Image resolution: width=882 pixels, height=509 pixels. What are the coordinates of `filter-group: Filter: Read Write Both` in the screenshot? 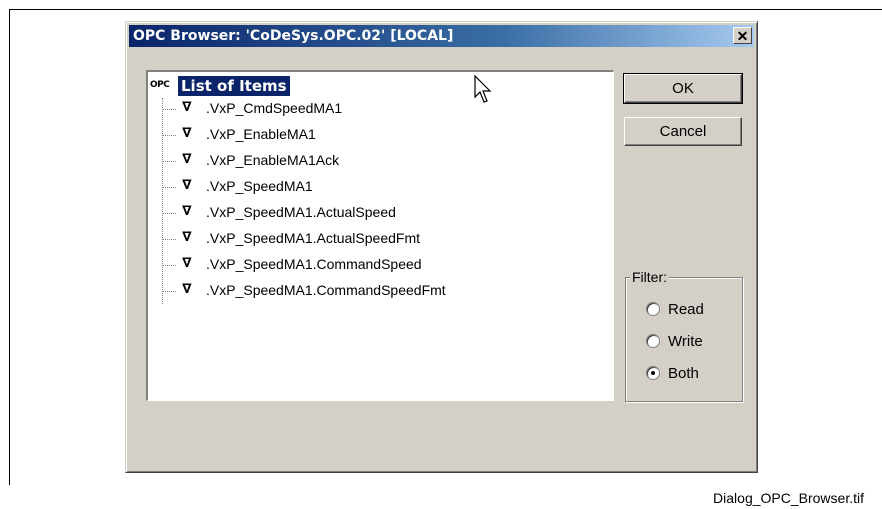 It's located at (684, 335).